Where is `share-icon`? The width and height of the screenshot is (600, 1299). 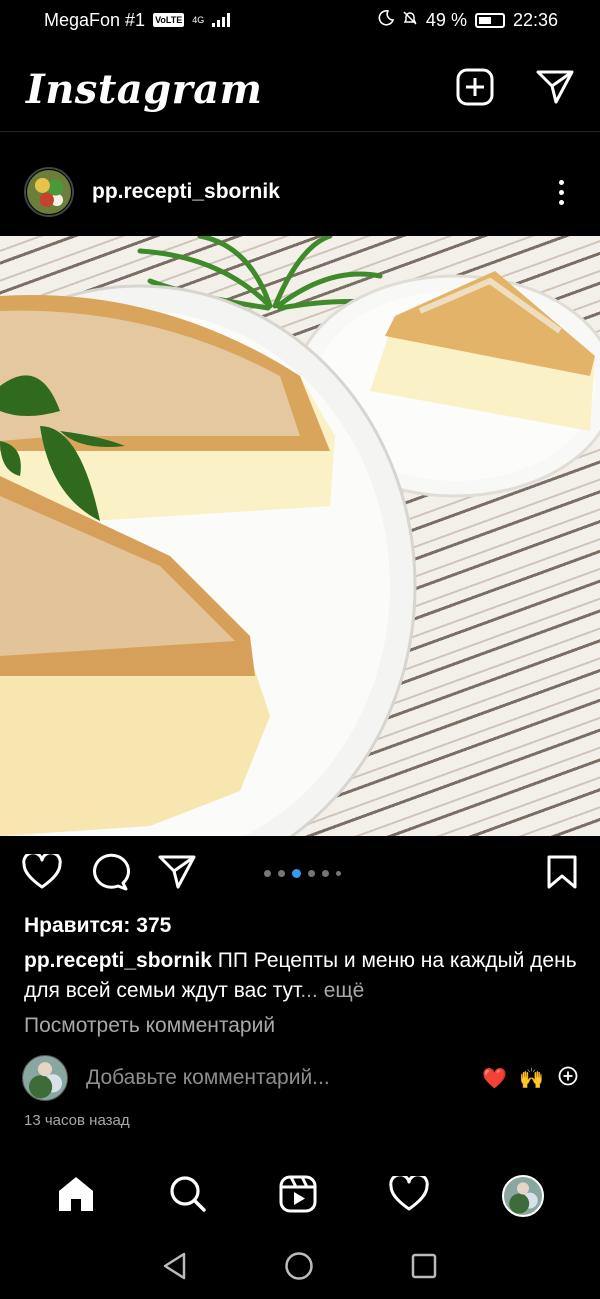 share-icon is located at coordinates (177, 874).